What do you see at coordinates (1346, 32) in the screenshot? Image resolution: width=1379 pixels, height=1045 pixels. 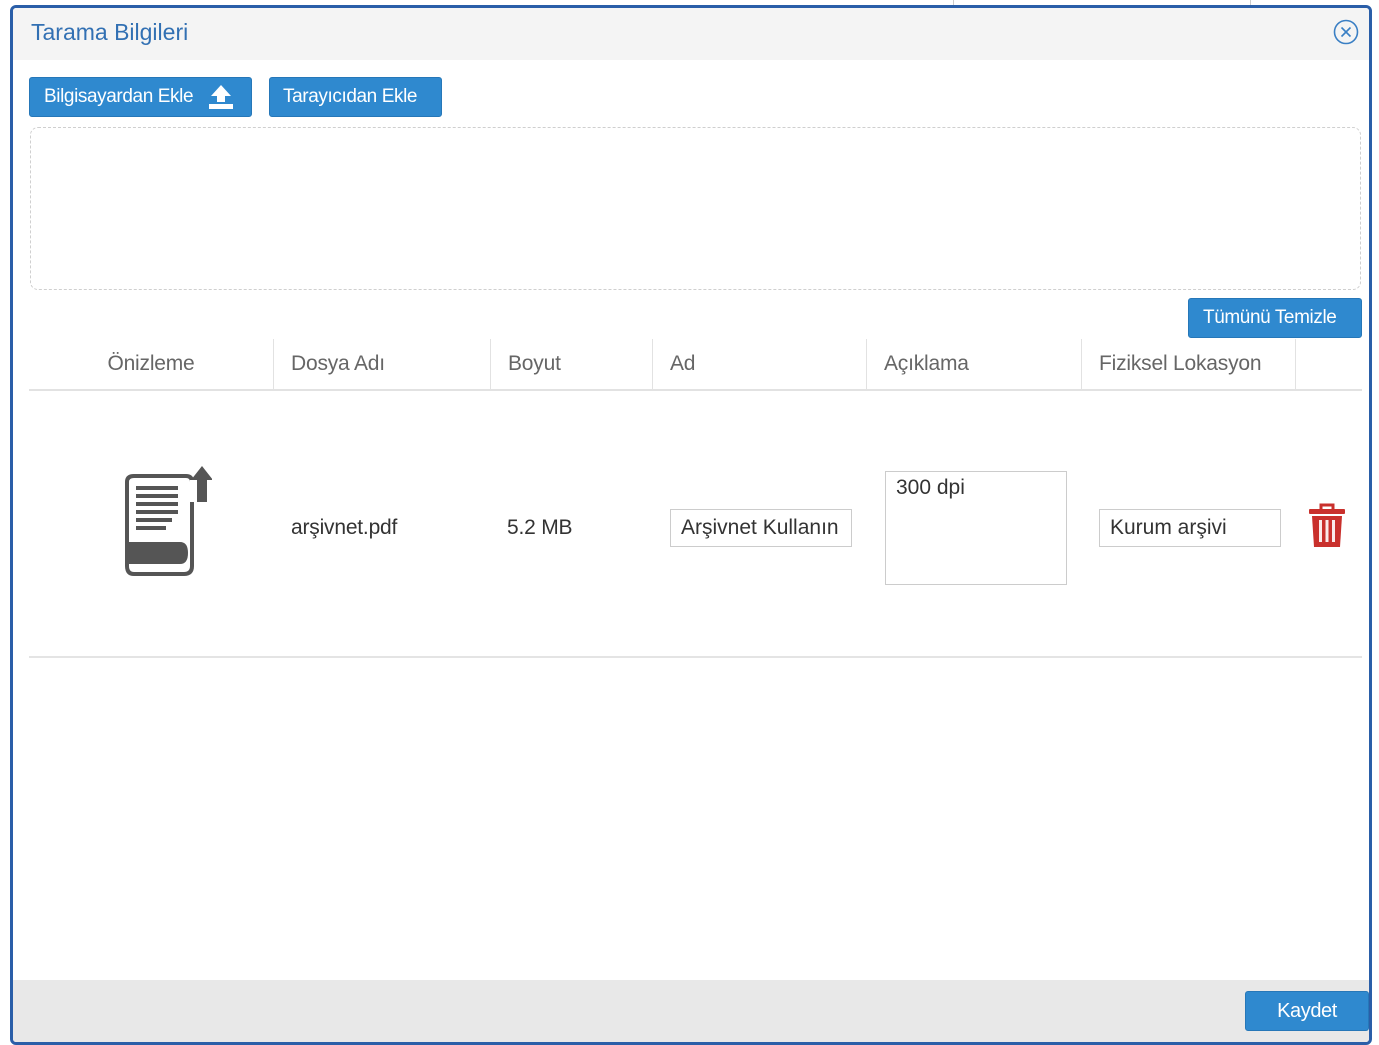 I see `close-icon` at bounding box center [1346, 32].